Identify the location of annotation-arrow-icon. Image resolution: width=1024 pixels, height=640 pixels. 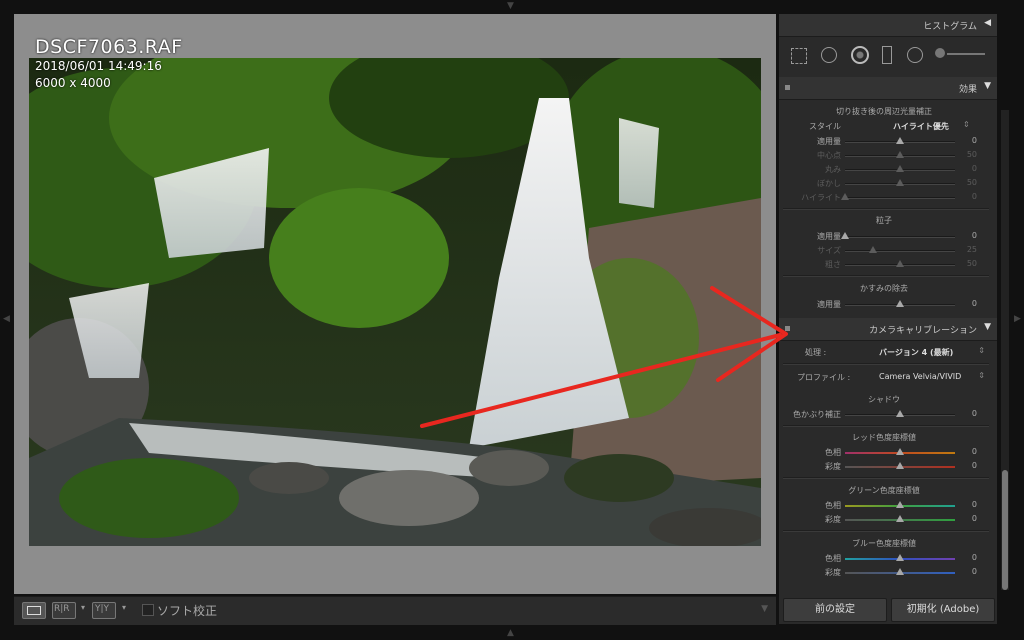
(604, 357).